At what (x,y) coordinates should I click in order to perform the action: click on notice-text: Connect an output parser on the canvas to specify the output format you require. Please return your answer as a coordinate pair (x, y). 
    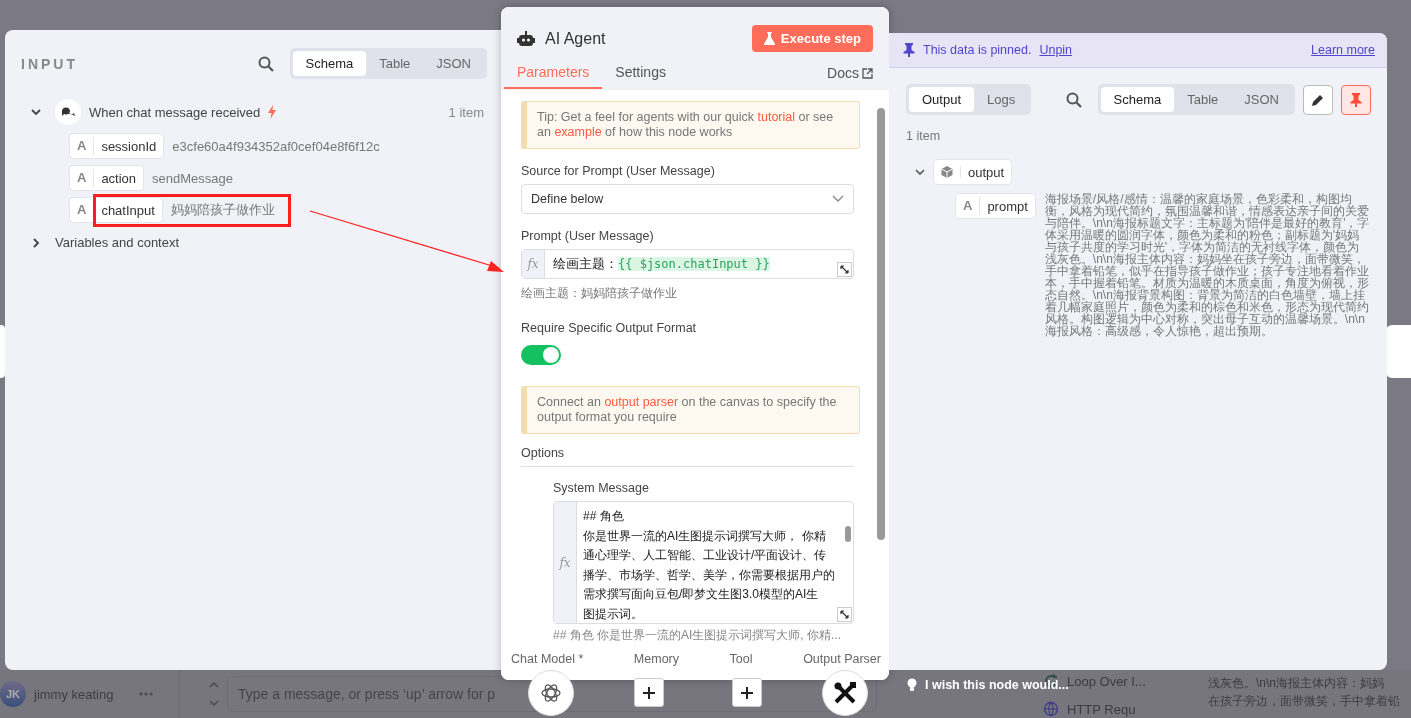
    Looking at the image, I should click on (687, 410).